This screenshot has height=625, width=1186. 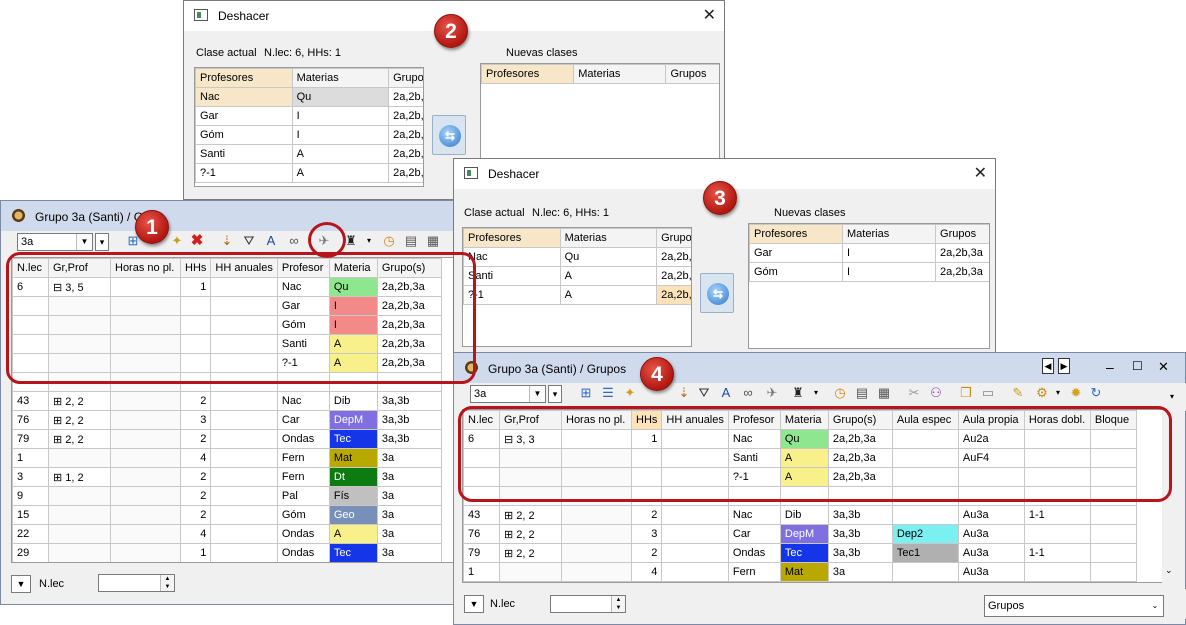 I want to click on subject-cell: DepM, so click(x=353, y=420).